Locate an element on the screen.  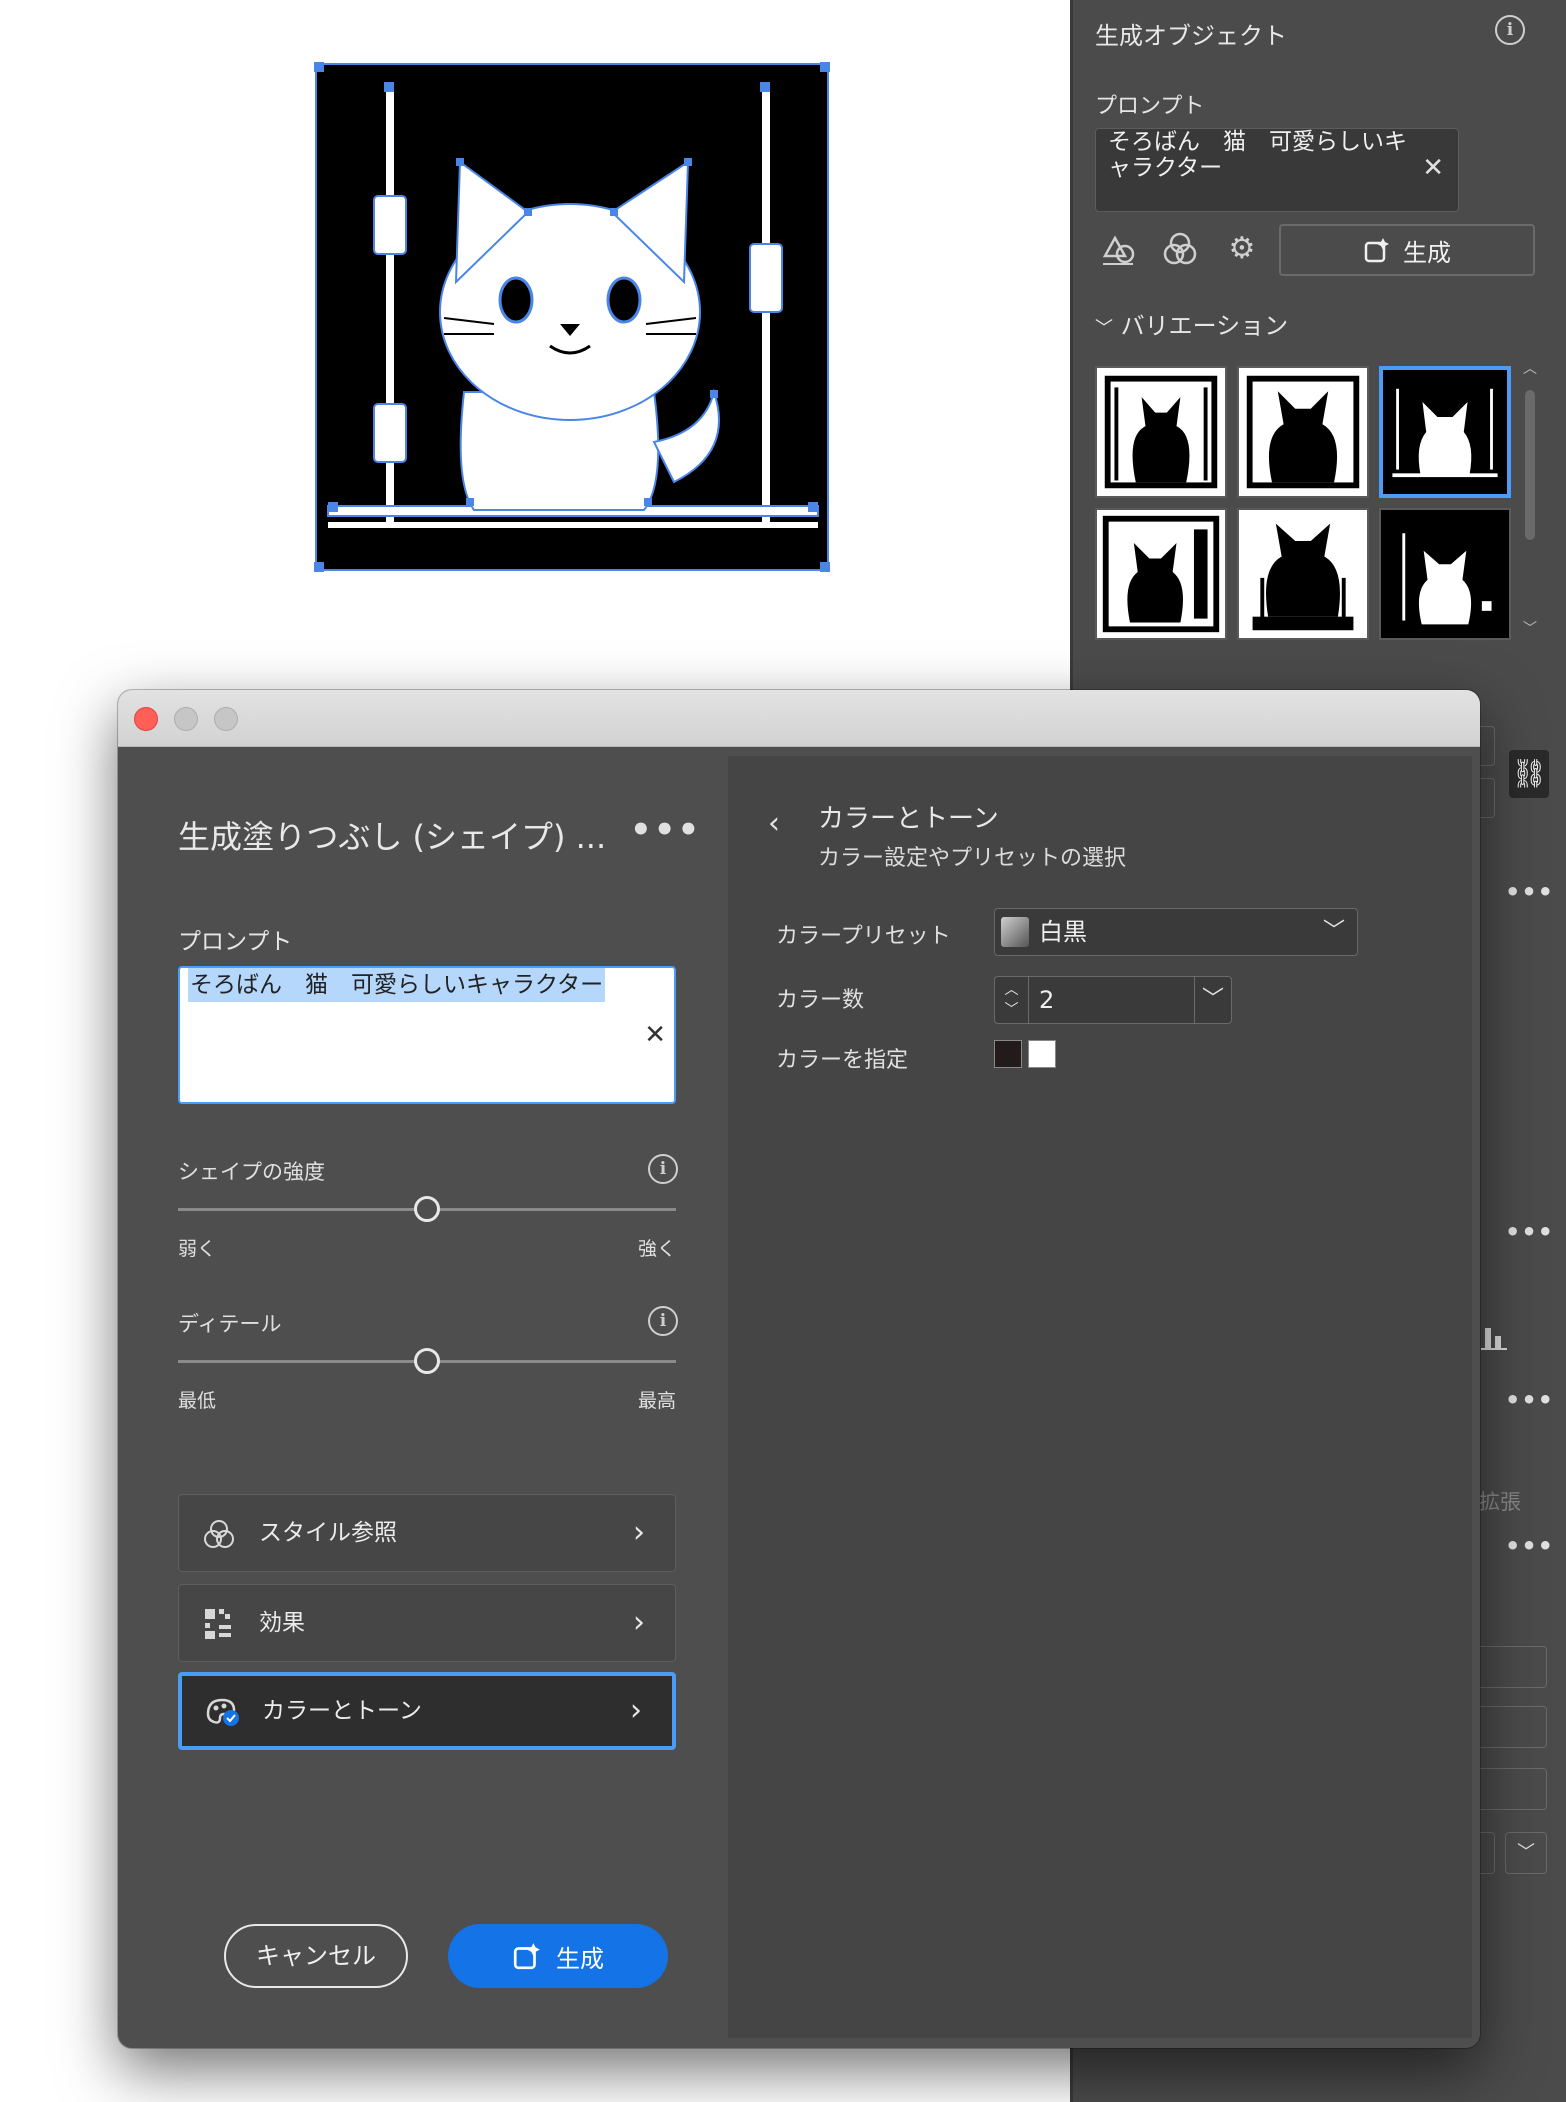
variations-label: バリエーション is located at coordinates (1204, 326).